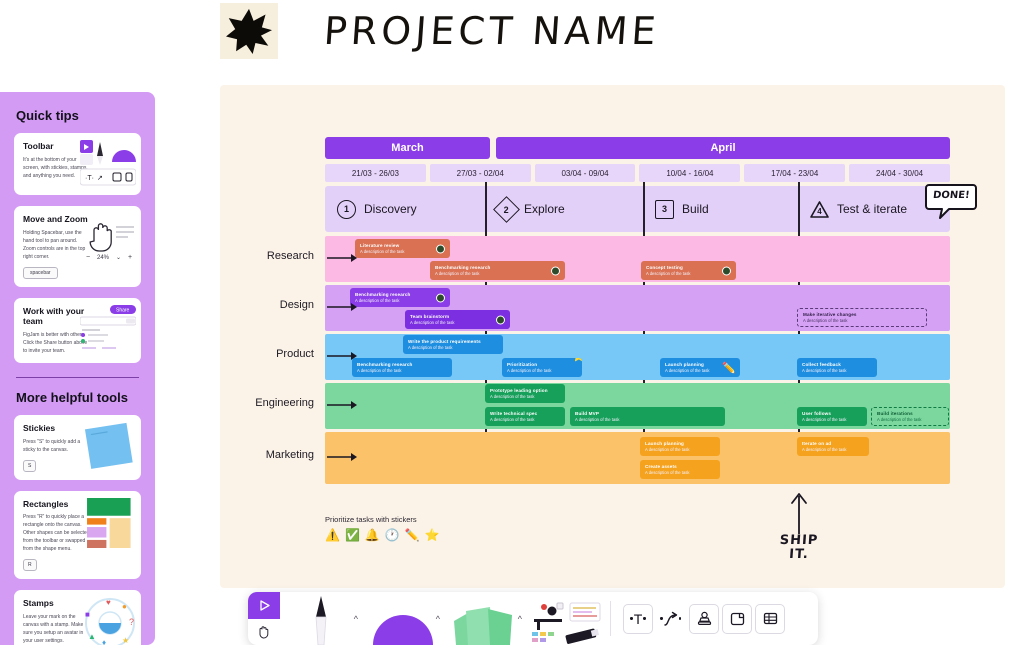 Image resolution: width=1024 pixels, height=645 pixels. I want to click on phase-label: Test & iterate, so click(872, 209).